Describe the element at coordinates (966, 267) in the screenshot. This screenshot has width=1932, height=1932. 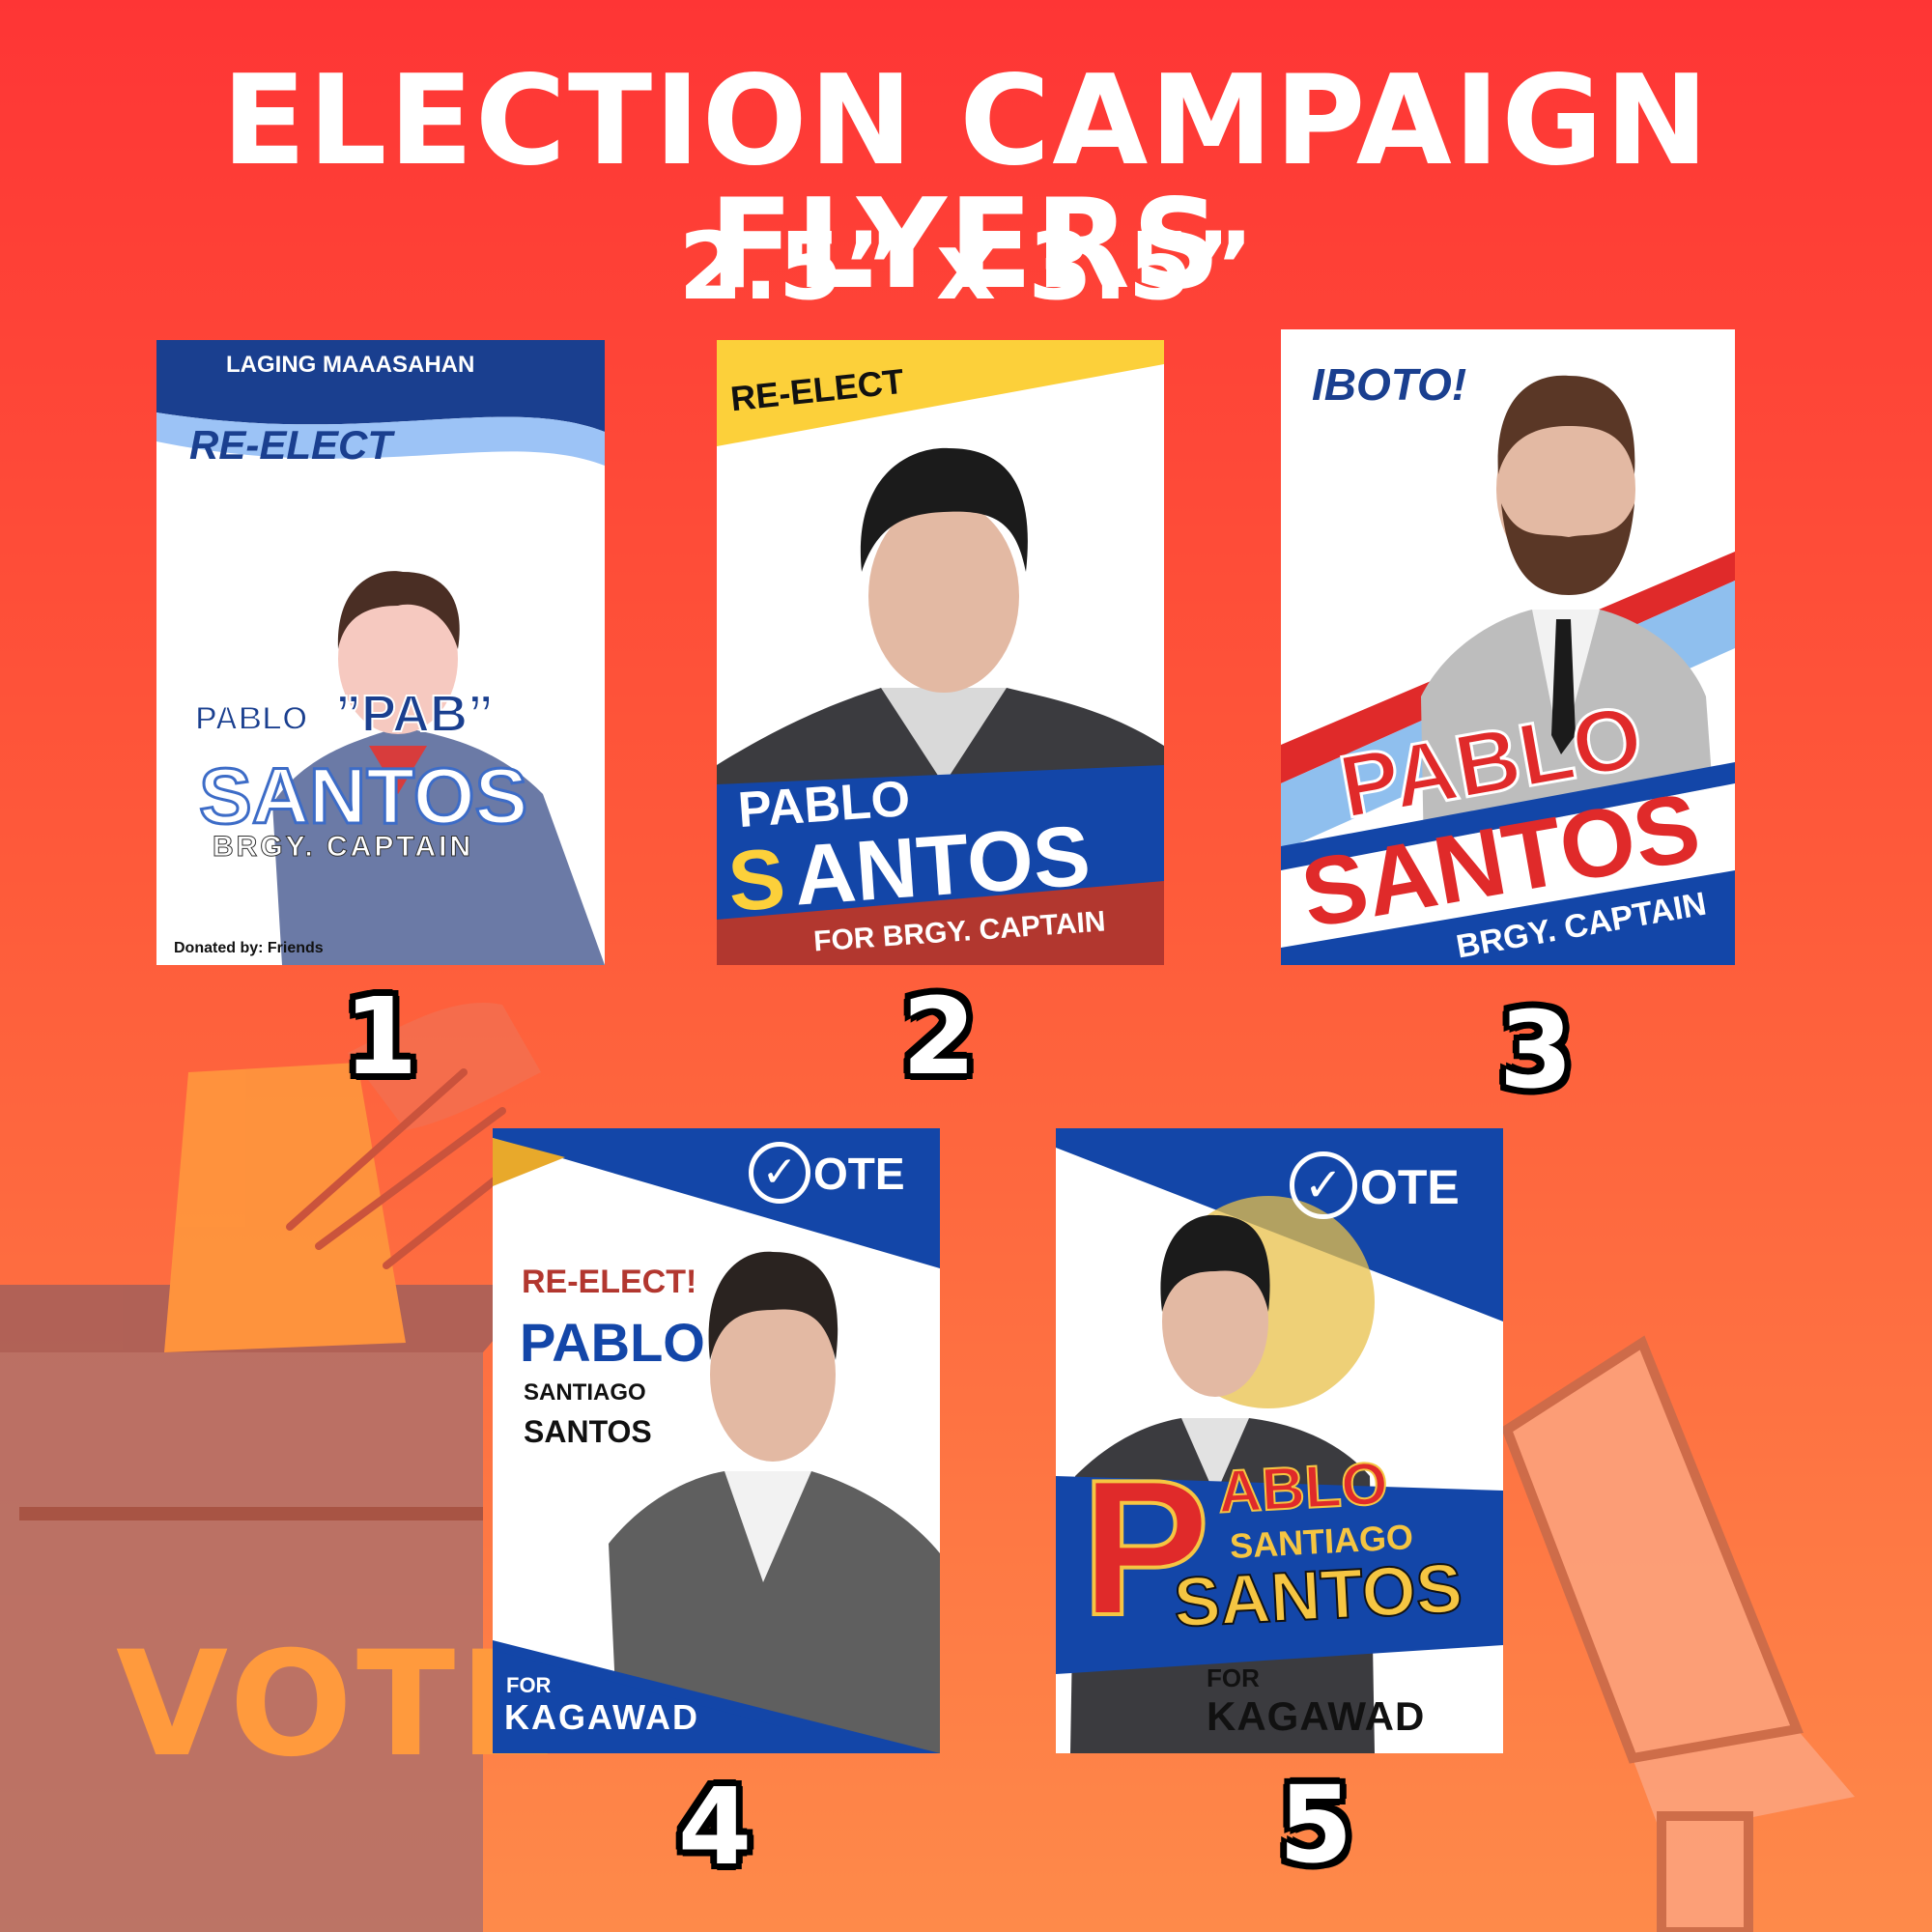
I see `page-subtitle: 2.5” x 3.5”` at that location.